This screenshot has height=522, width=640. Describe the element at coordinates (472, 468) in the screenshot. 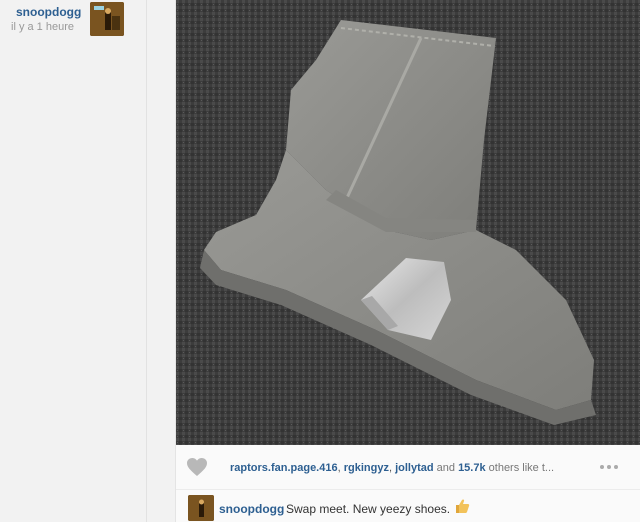

I see `likes-count: 15.7k` at that location.